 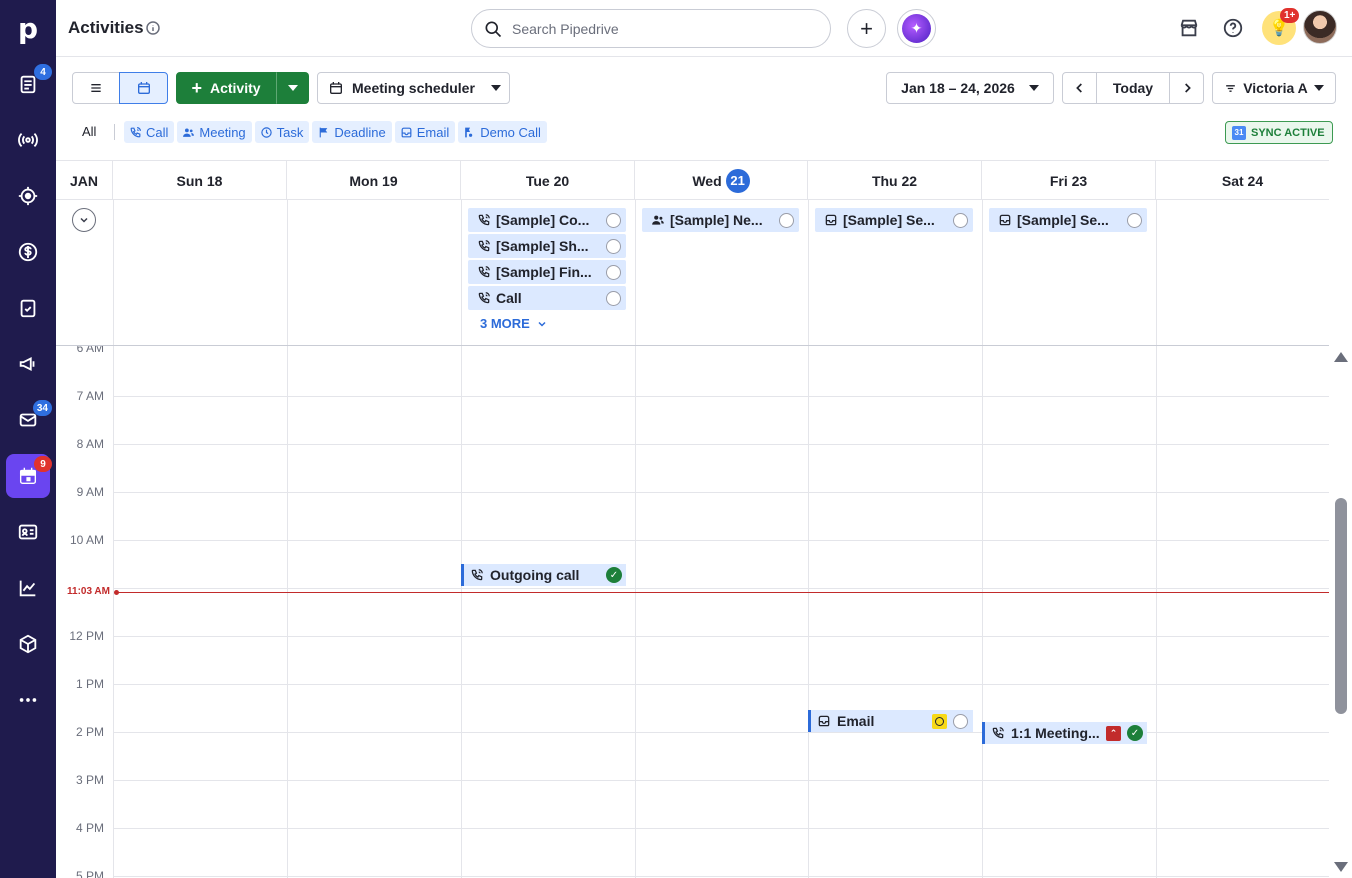 I want to click on day-header-tue: Tue 20, so click(x=548, y=180).